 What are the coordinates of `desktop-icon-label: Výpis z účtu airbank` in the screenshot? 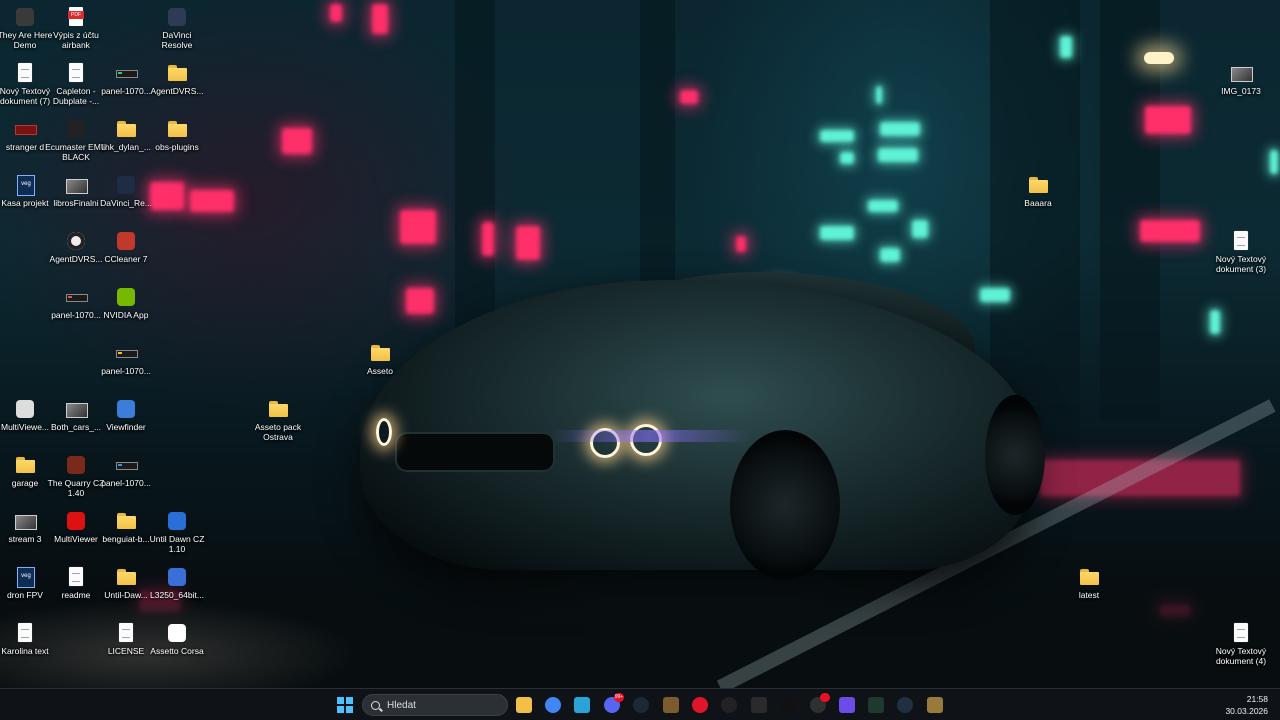 It's located at (76, 40).